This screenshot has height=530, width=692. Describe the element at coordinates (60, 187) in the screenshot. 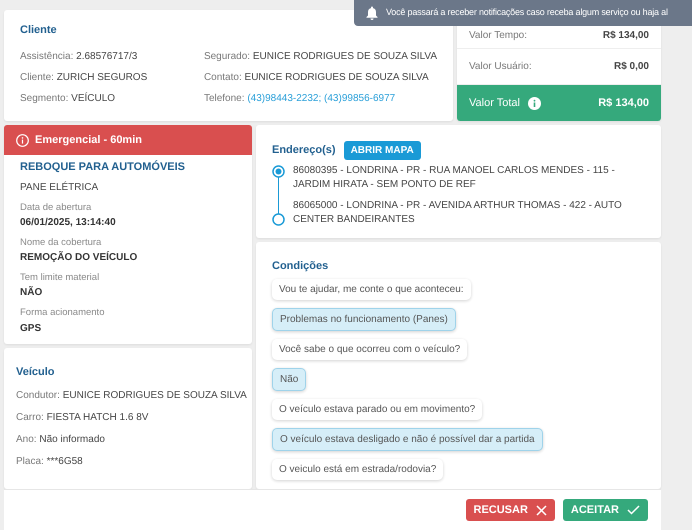

I see `service-subtitle: PANE ELÉTRICA` at that location.